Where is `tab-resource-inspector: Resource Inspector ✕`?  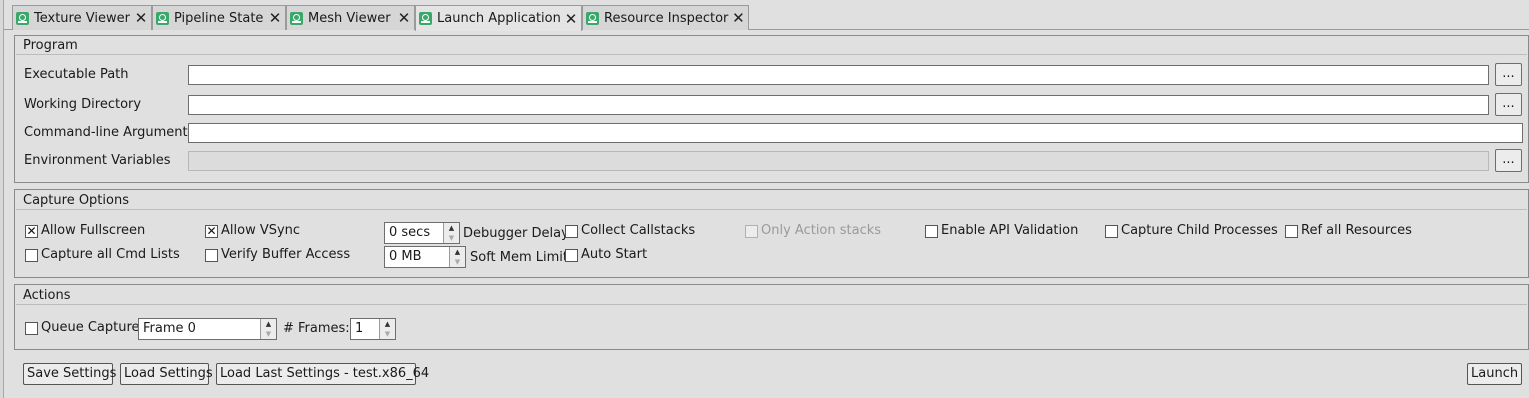 tab-resource-inspector: Resource Inspector ✕ is located at coordinates (665, 17).